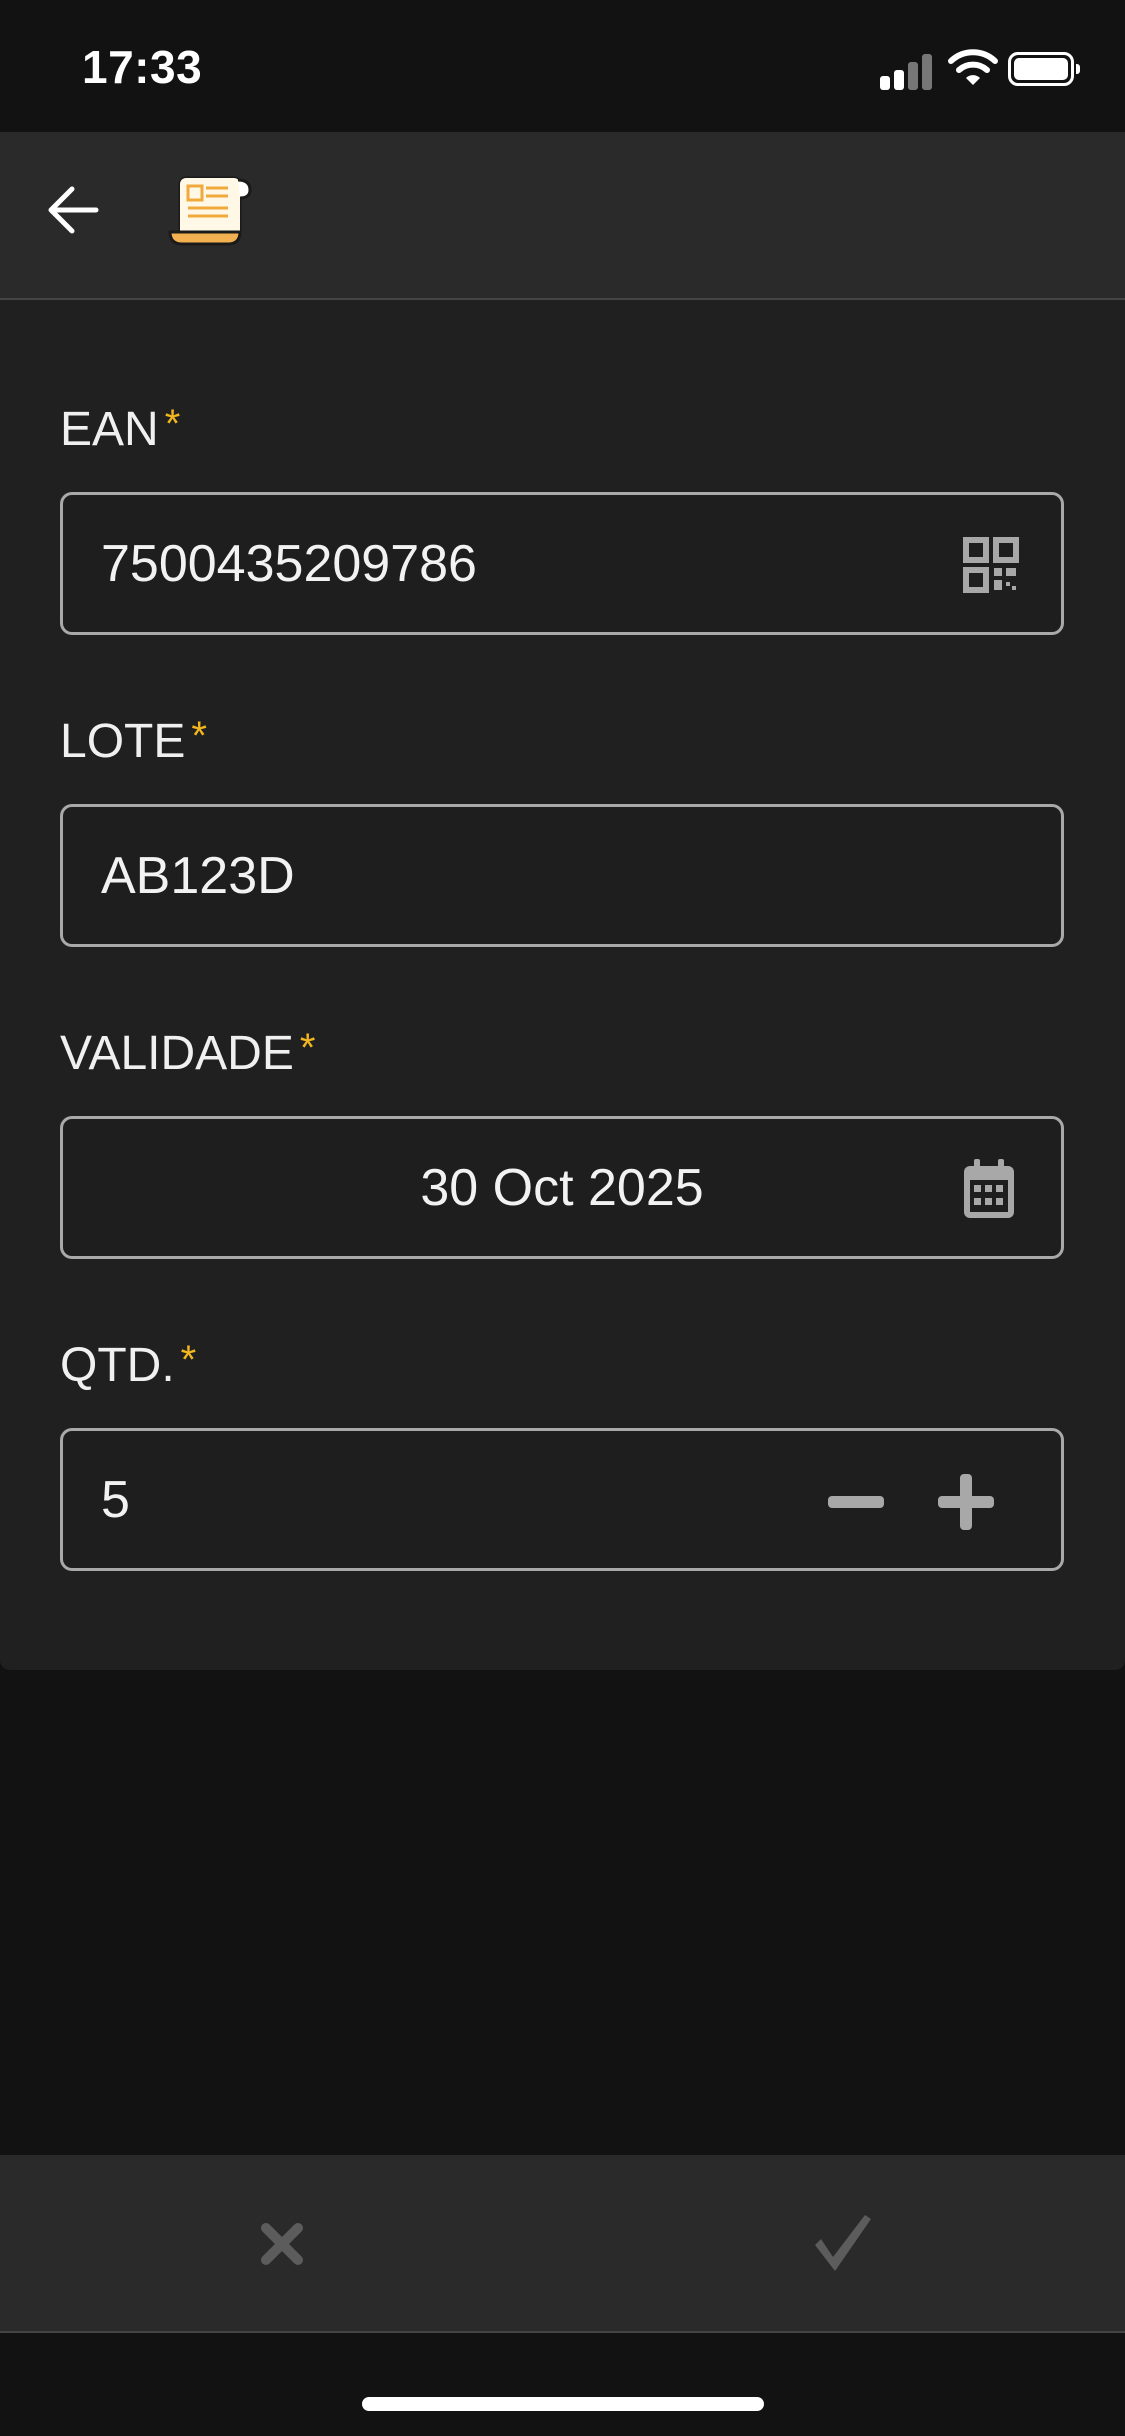 The height and width of the screenshot is (2436, 1125). I want to click on battery-icon, so click(1044, 69).